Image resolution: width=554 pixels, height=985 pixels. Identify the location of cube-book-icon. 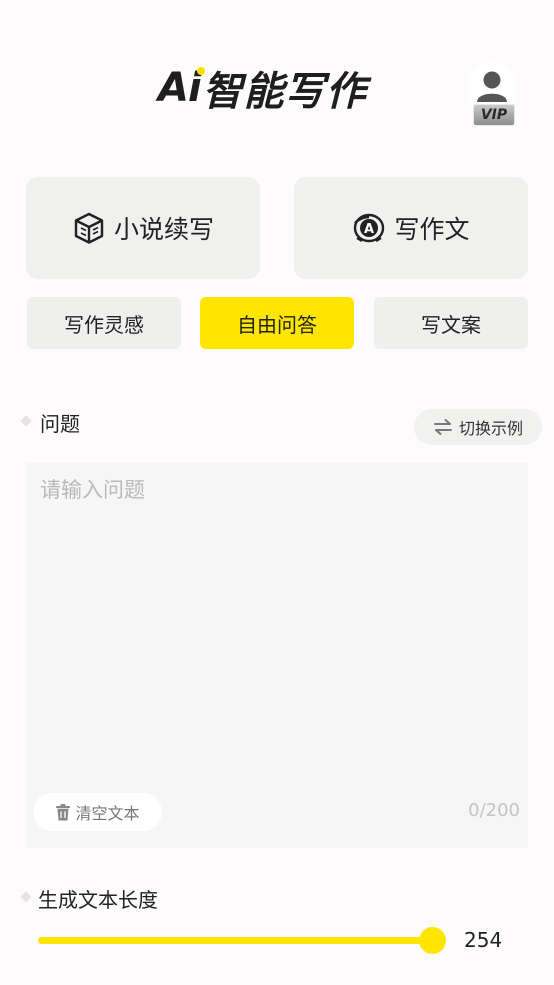
(89, 228).